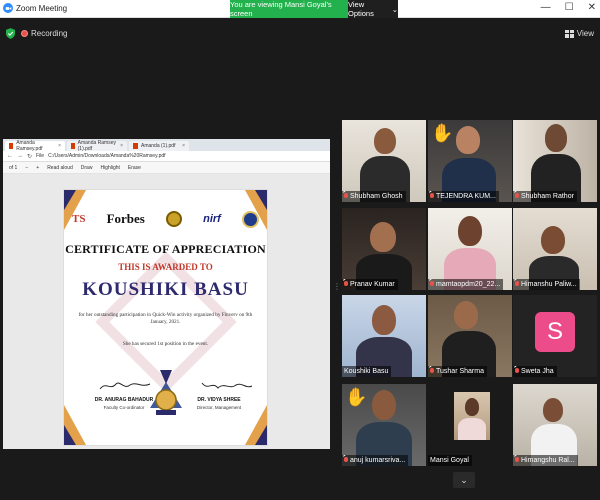 This screenshot has height=500, width=600. I want to click on video-tile: Pranav Kumar, so click(384, 249).